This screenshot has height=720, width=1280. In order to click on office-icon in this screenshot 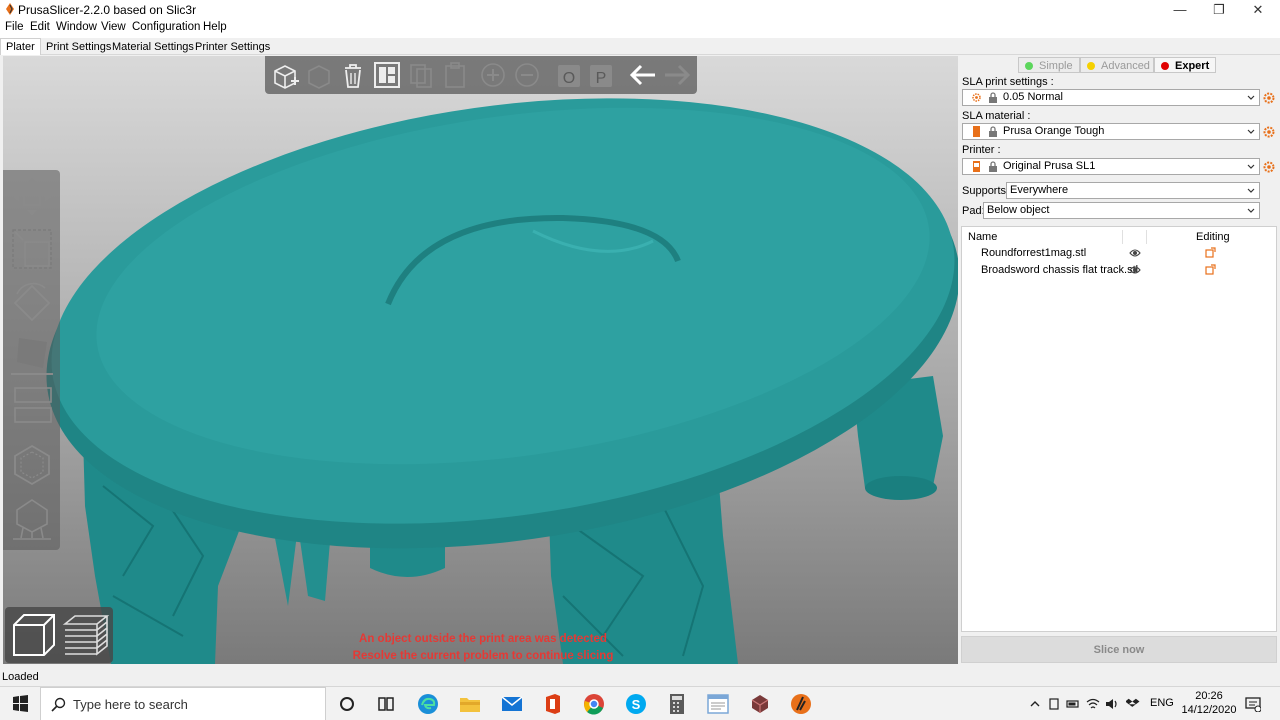, I will do `click(553, 704)`.